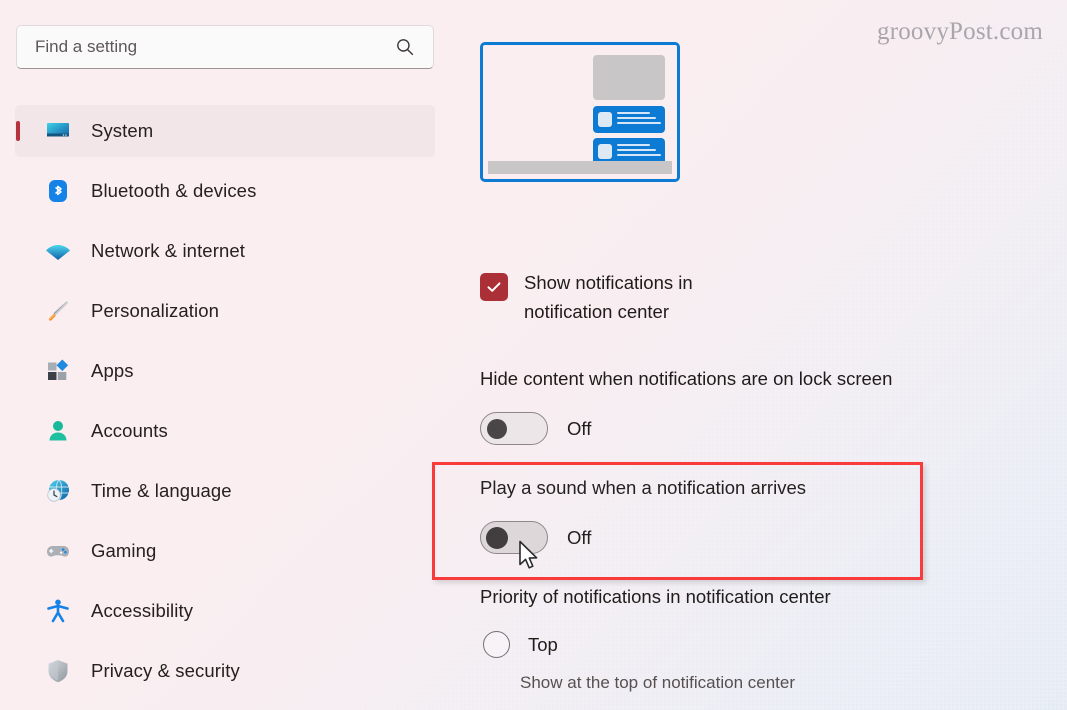 The image size is (1067, 710). Describe the element at coordinates (960, 31) in the screenshot. I see `watermark: groovyPost.com` at that location.